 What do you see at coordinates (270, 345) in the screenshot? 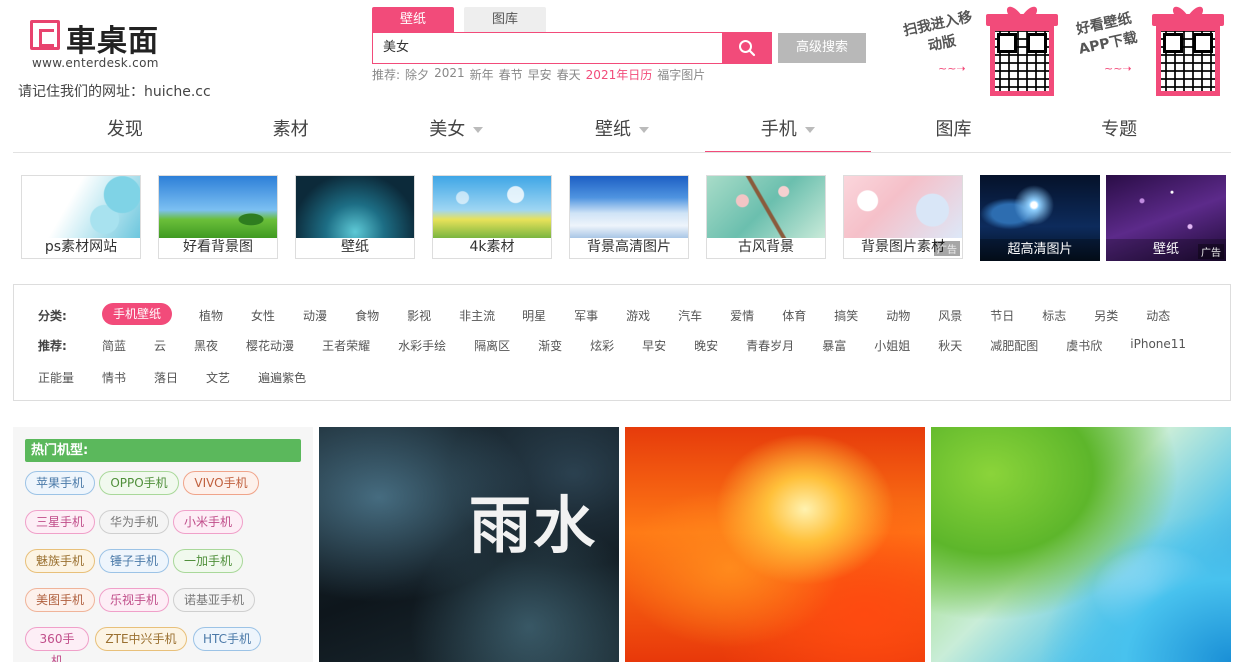
I see `recommend-item: 樱花动漫` at bounding box center [270, 345].